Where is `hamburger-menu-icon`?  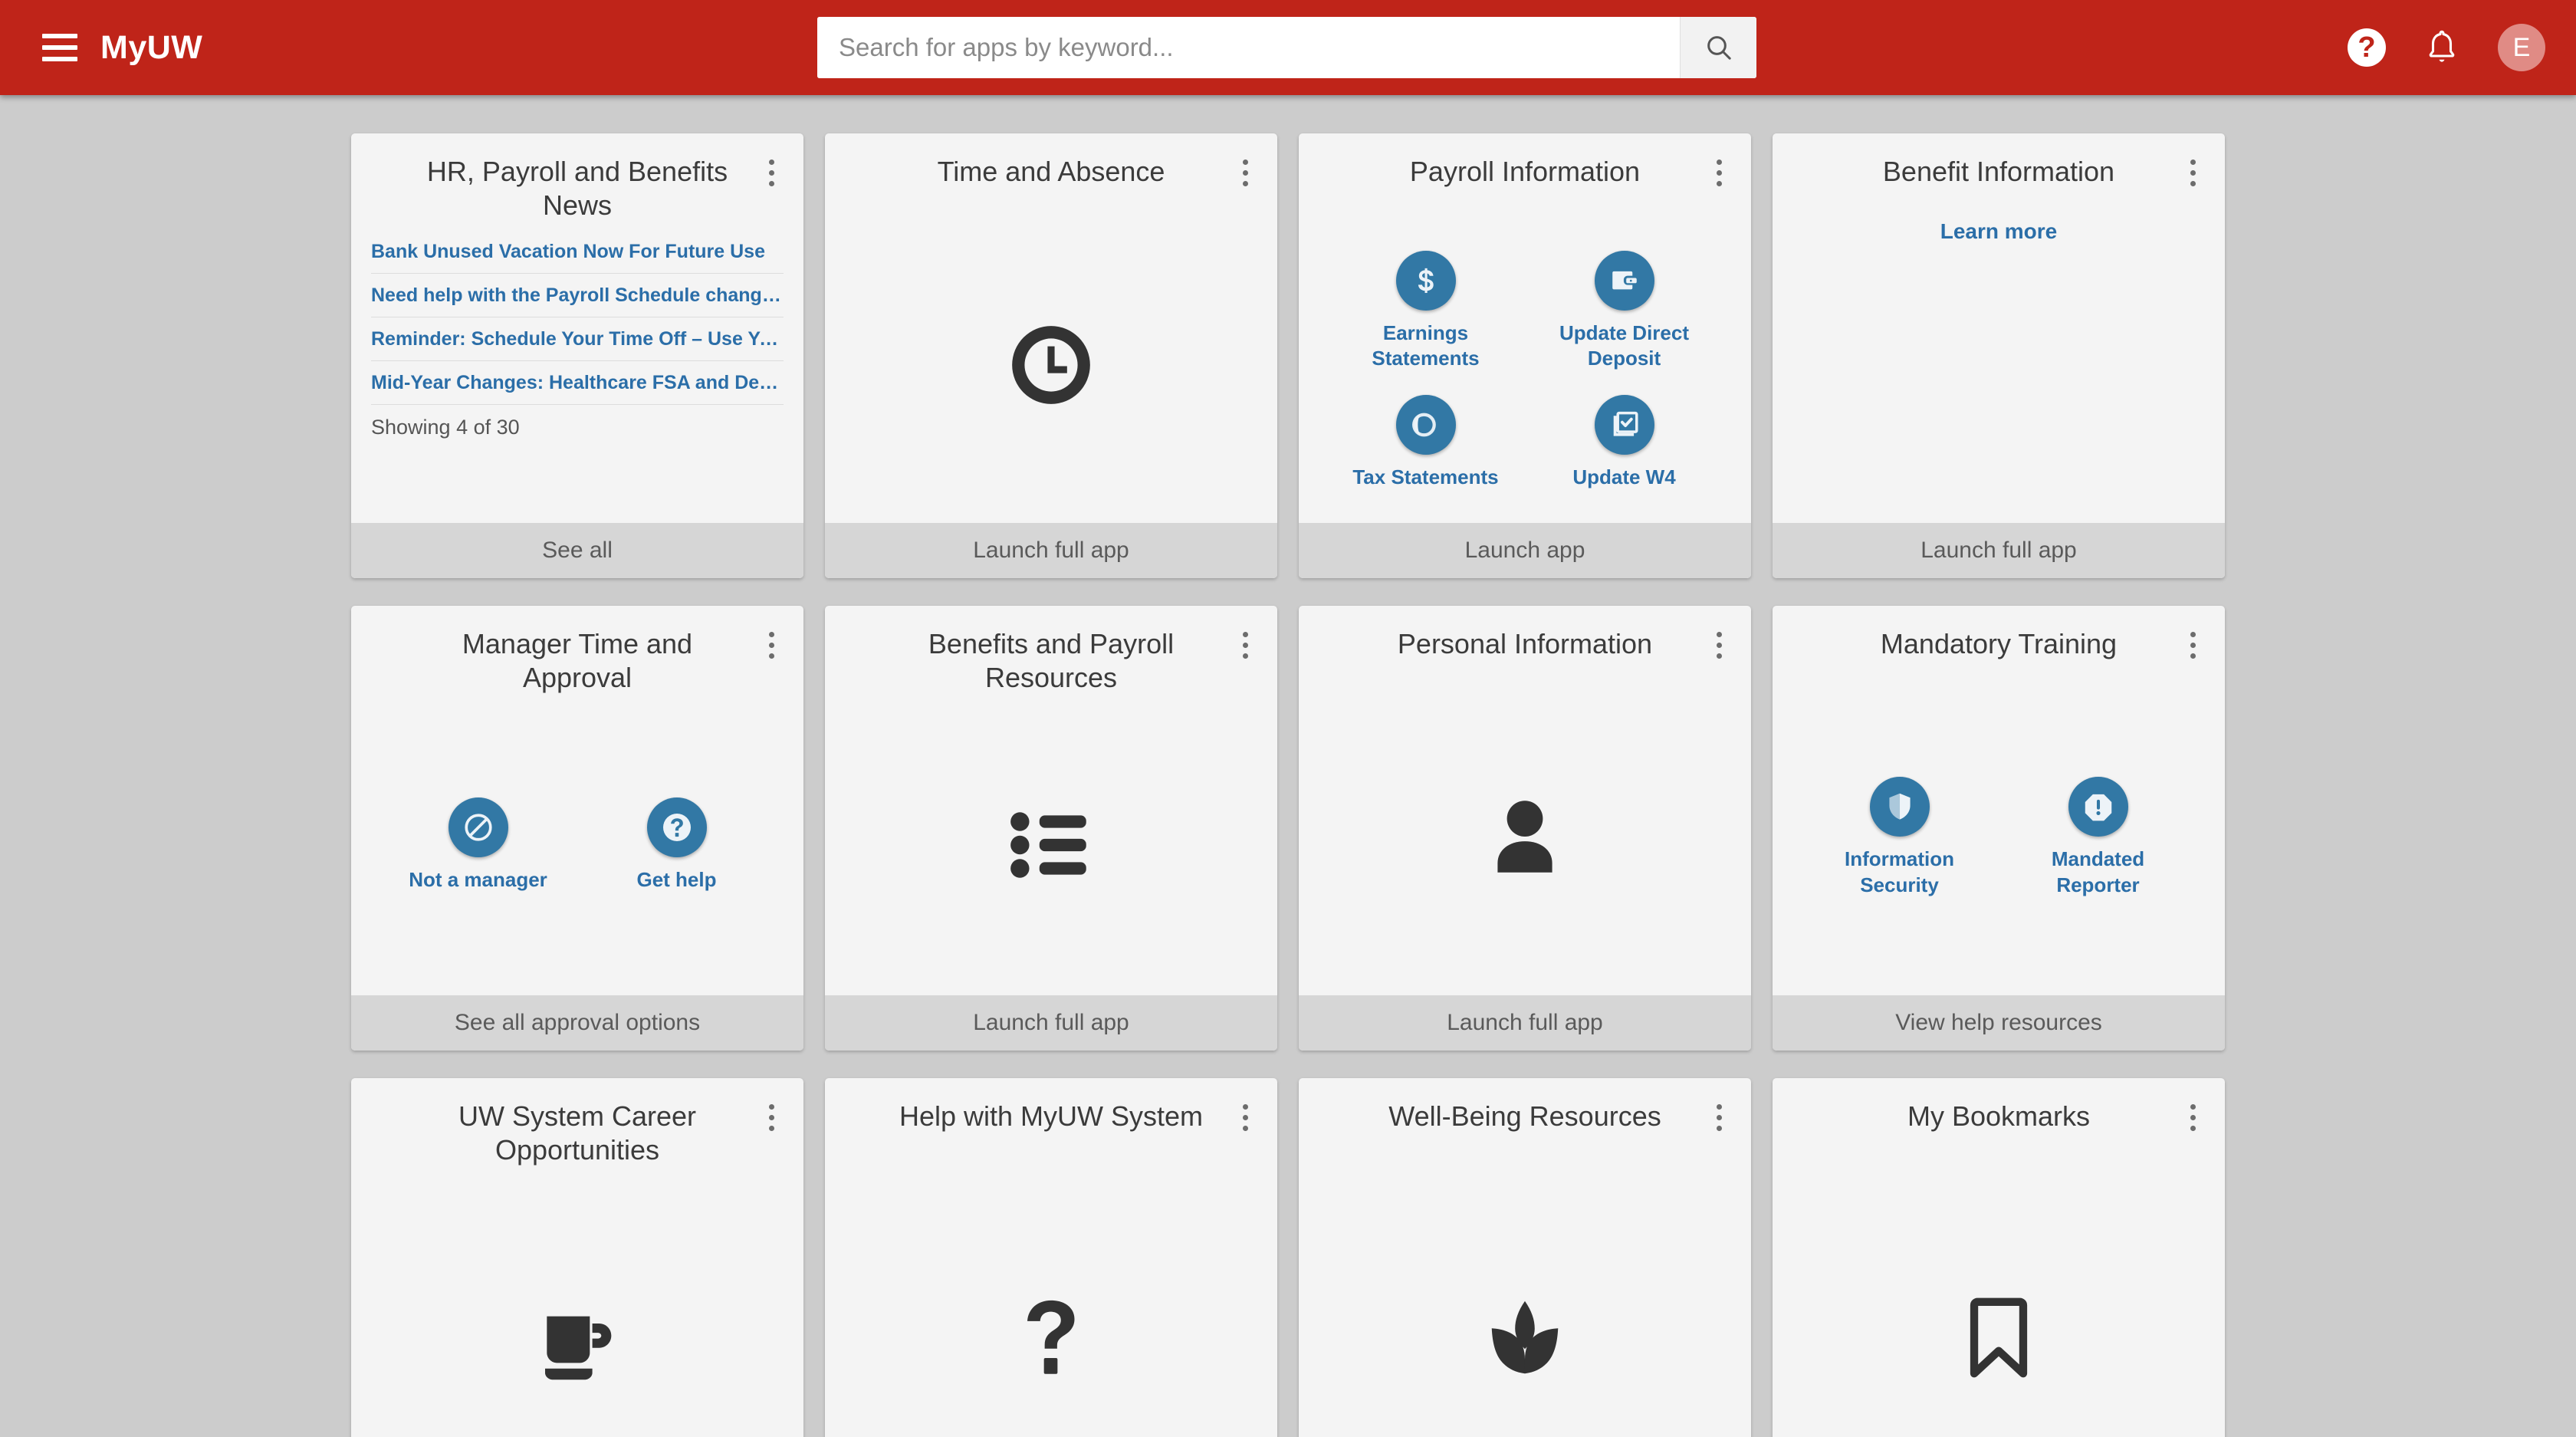
hamburger-menu-icon is located at coordinates (60, 47).